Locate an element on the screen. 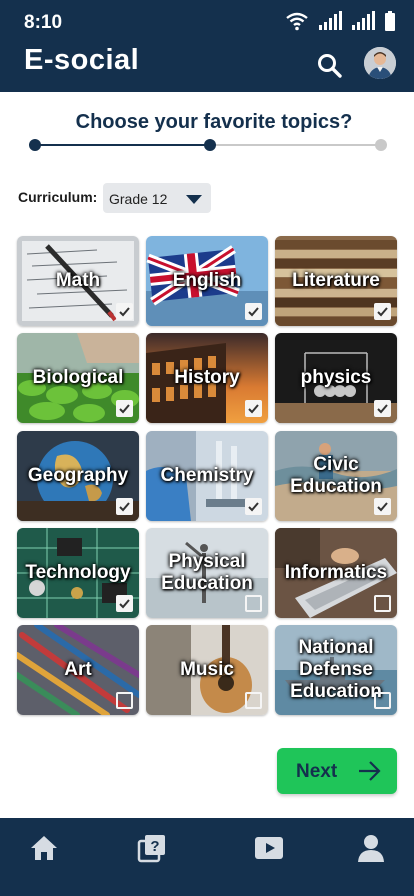 The height and width of the screenshot is (896, 414). topic-label: Music is located at coordinates (207, 669).